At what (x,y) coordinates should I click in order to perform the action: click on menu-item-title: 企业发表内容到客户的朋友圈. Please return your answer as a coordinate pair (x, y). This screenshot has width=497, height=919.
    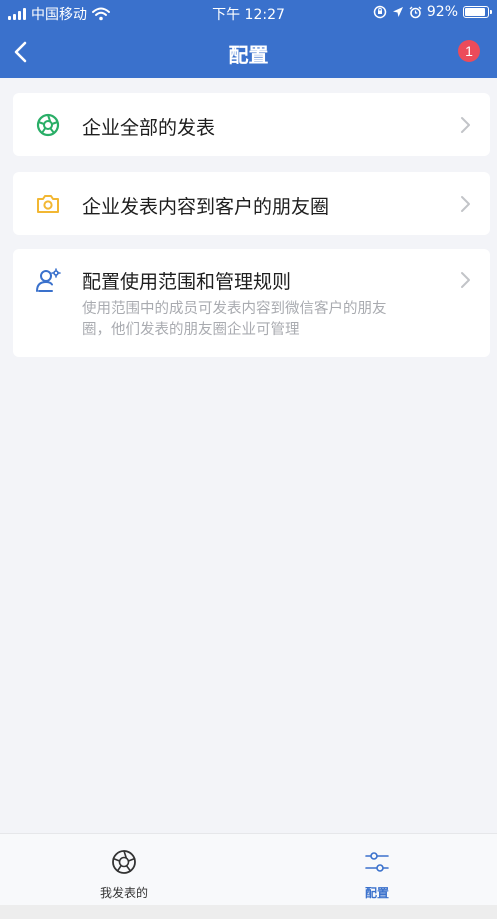
    Looking at the image, I should click on (206, 207).